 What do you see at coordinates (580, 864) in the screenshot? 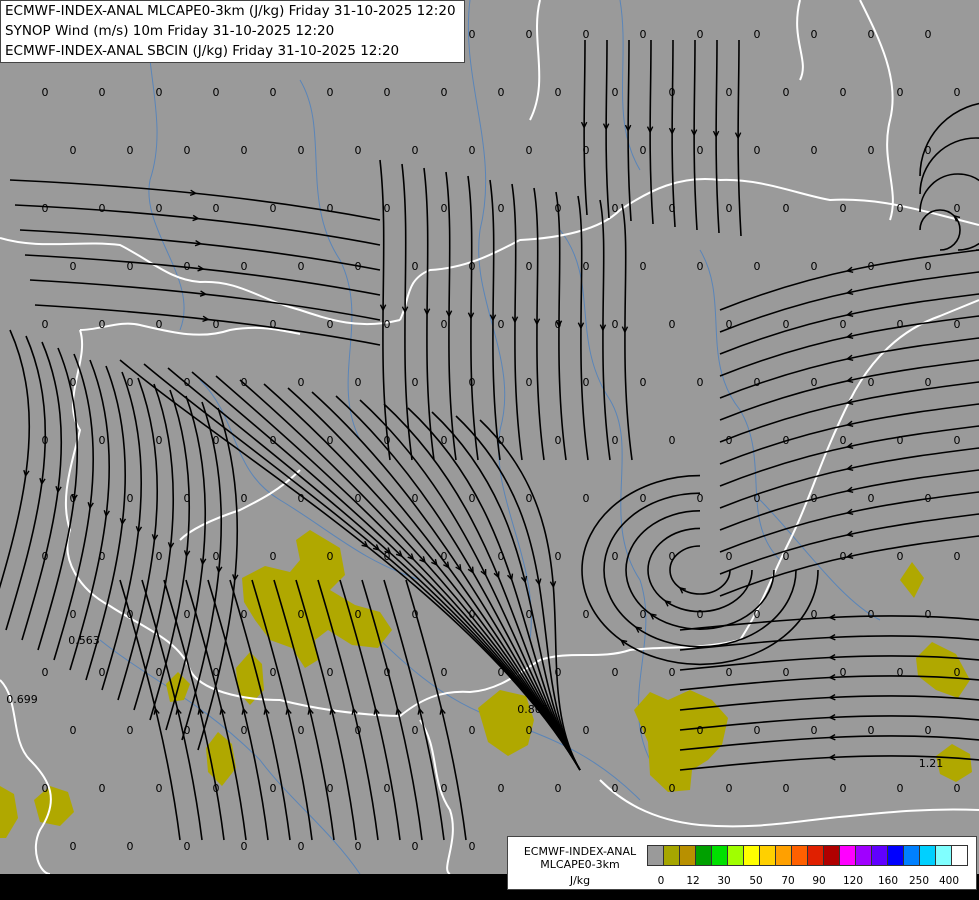
I see `legend-title-line2: MLCAPE0-3km` at bounding box center [580, 864].